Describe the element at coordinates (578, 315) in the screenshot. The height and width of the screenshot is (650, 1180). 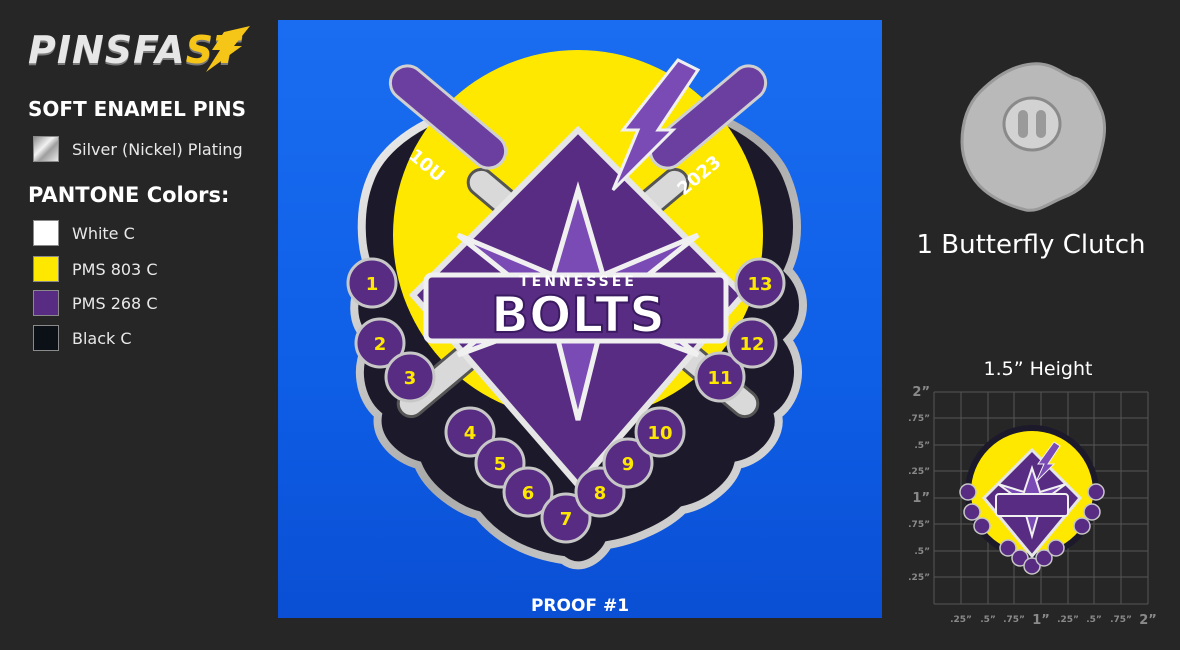
I see `pin-main-text: BOLTS` at that location.